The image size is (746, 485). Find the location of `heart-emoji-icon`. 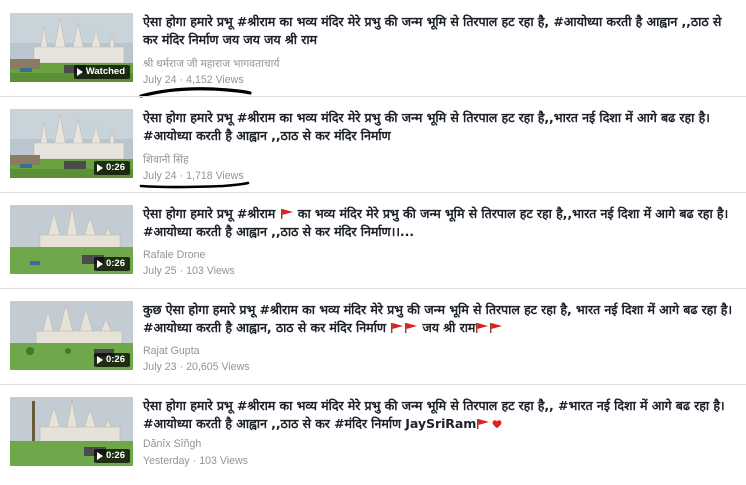

heart-emoji-icon is located at coordinates (497, 424).